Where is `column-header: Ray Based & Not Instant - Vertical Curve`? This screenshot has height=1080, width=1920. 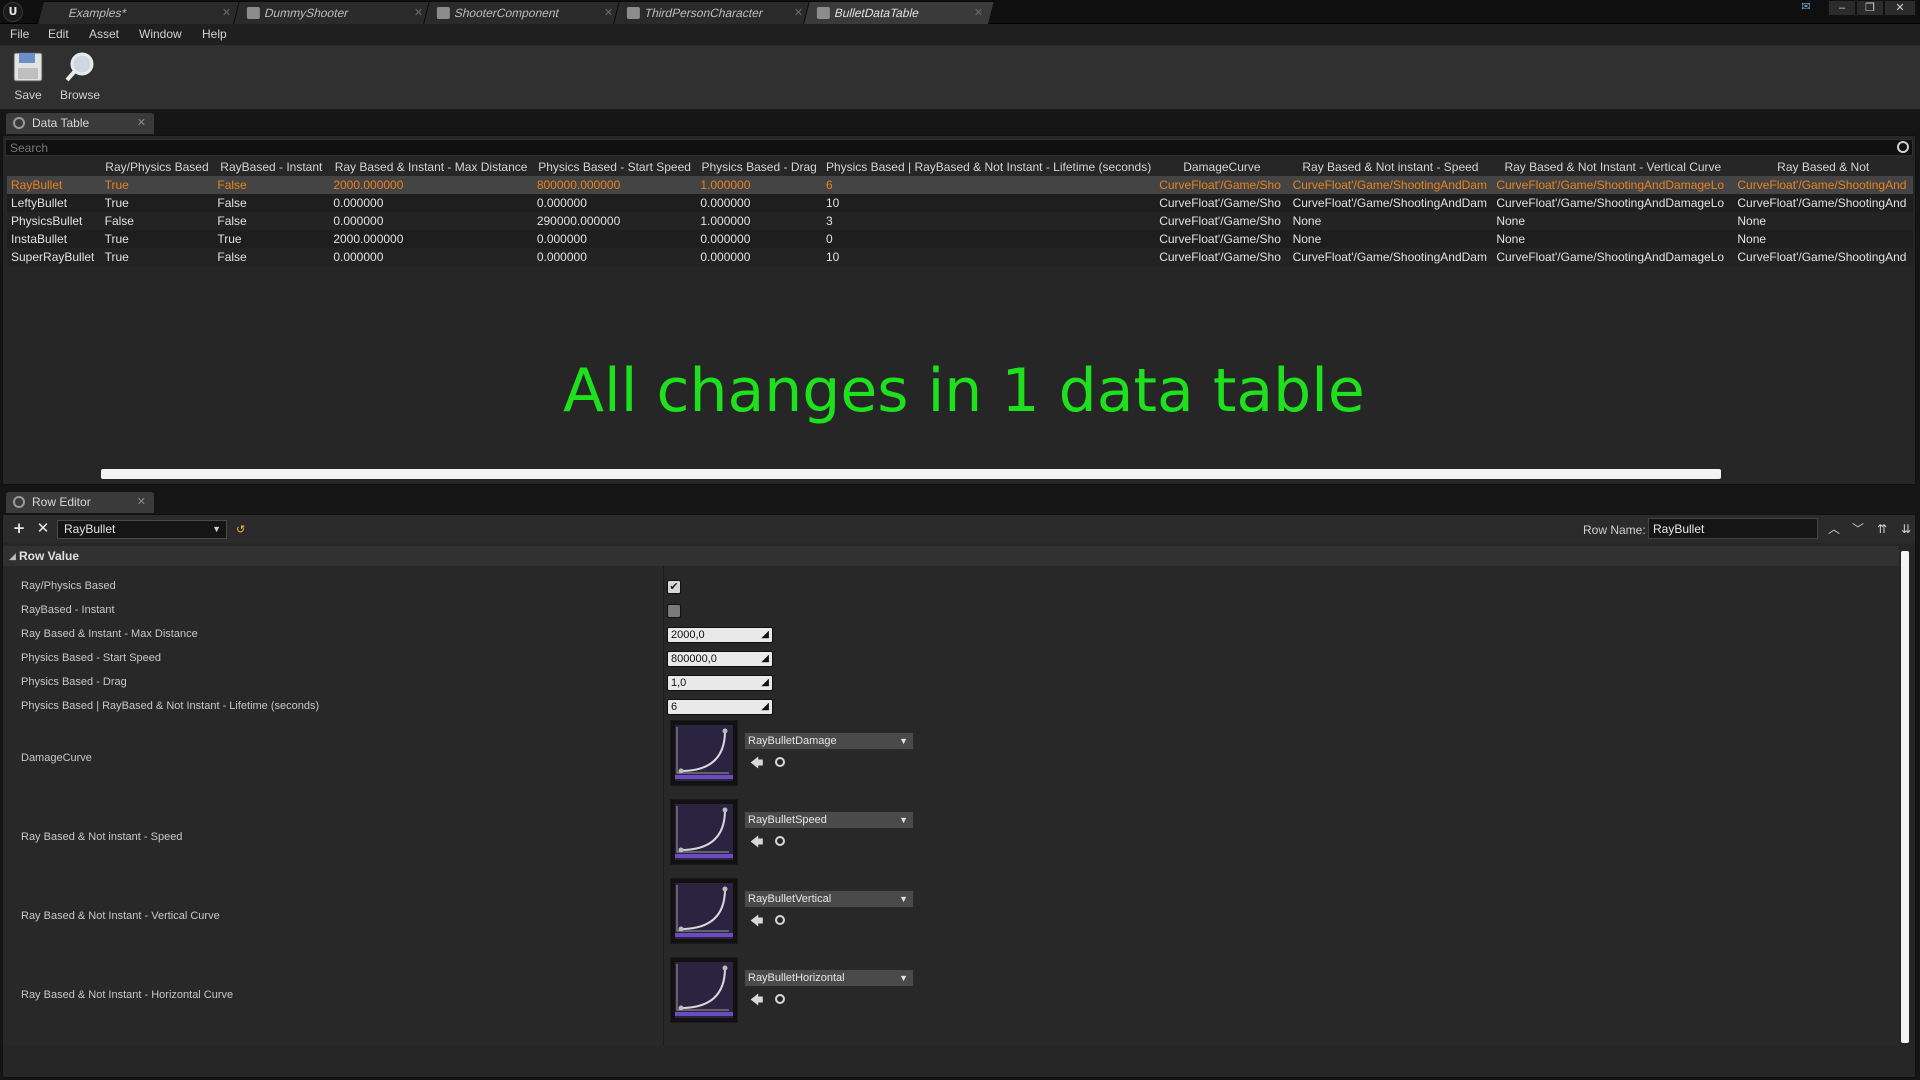
column-header: Ray Based & Not Instant - Vertical Curve is located at coordinates (1613, 167).